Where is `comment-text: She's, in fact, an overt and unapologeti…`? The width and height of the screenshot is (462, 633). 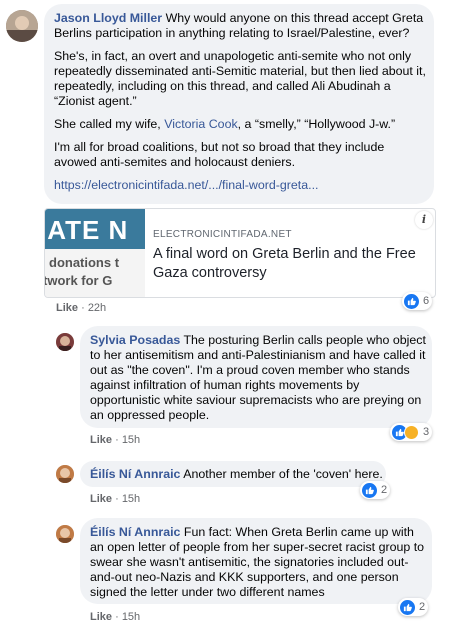
comment-text: She's, in fact, an overt and unapologeti… is located at coordinates (240, 78).